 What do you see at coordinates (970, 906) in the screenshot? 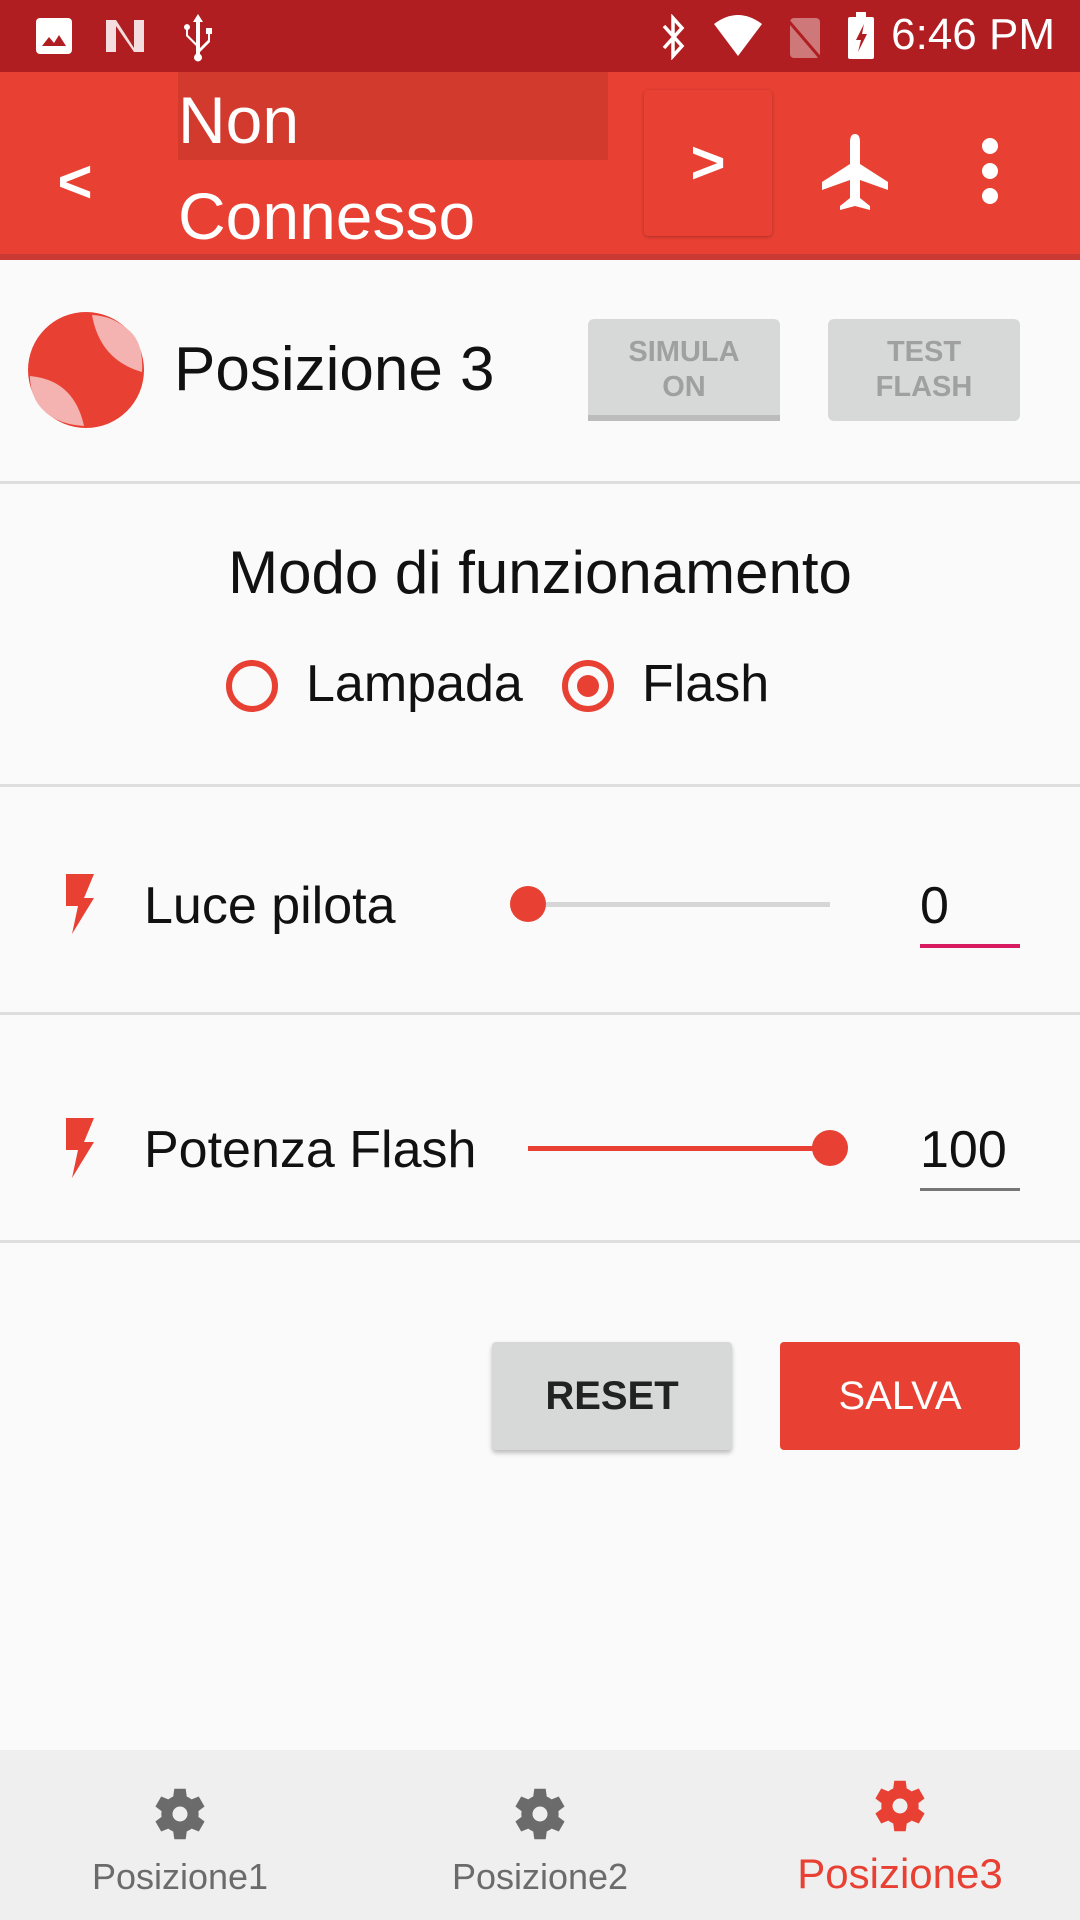
I see `pilot-light-value-input: 0` at bounding box center [970, 906].